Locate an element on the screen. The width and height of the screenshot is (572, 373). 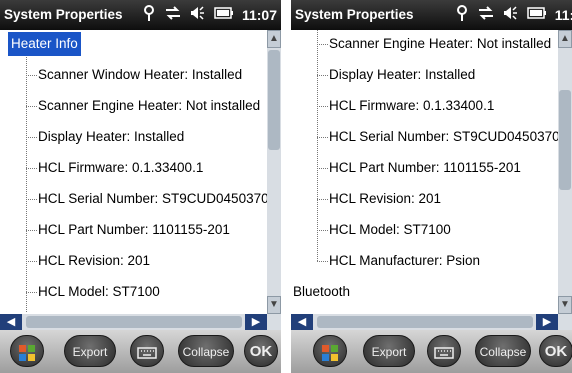
status-icons: 11:0 is located at coordinates (513, 15).